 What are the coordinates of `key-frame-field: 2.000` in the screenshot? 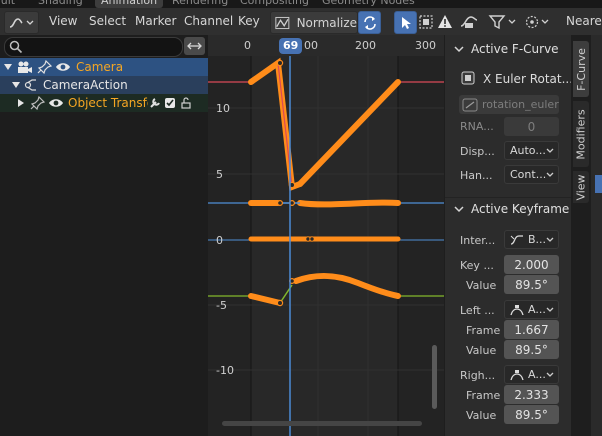 It's located at (531, 264).